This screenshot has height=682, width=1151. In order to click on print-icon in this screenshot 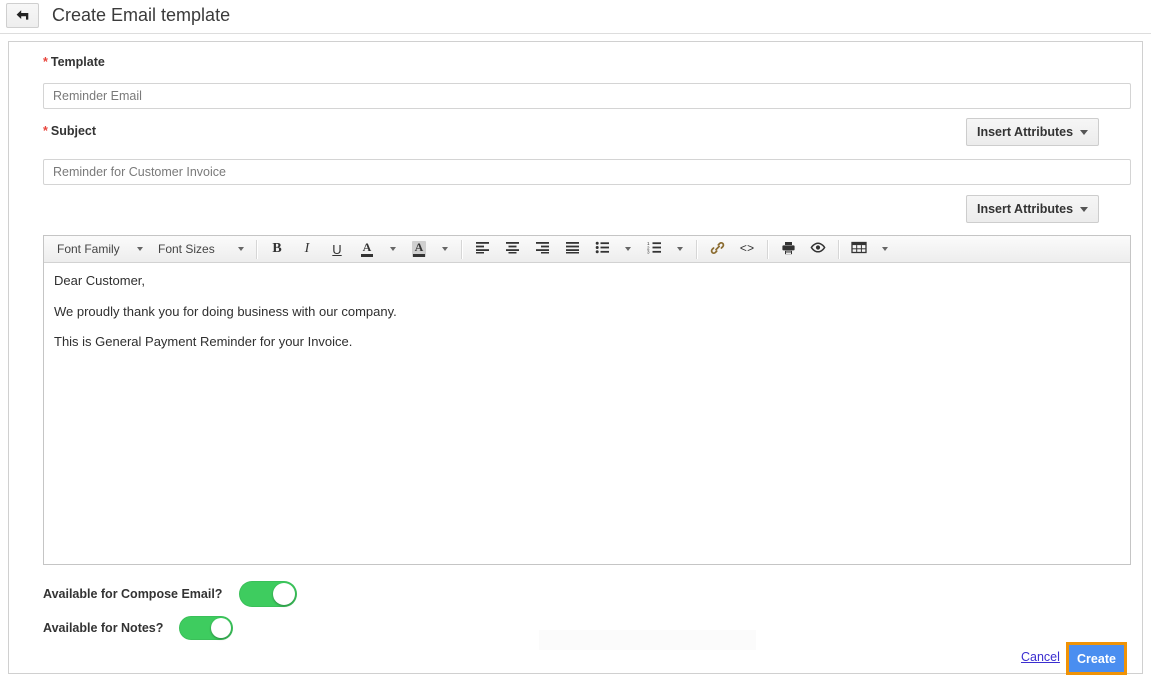, I will do `click(788, 249)`.